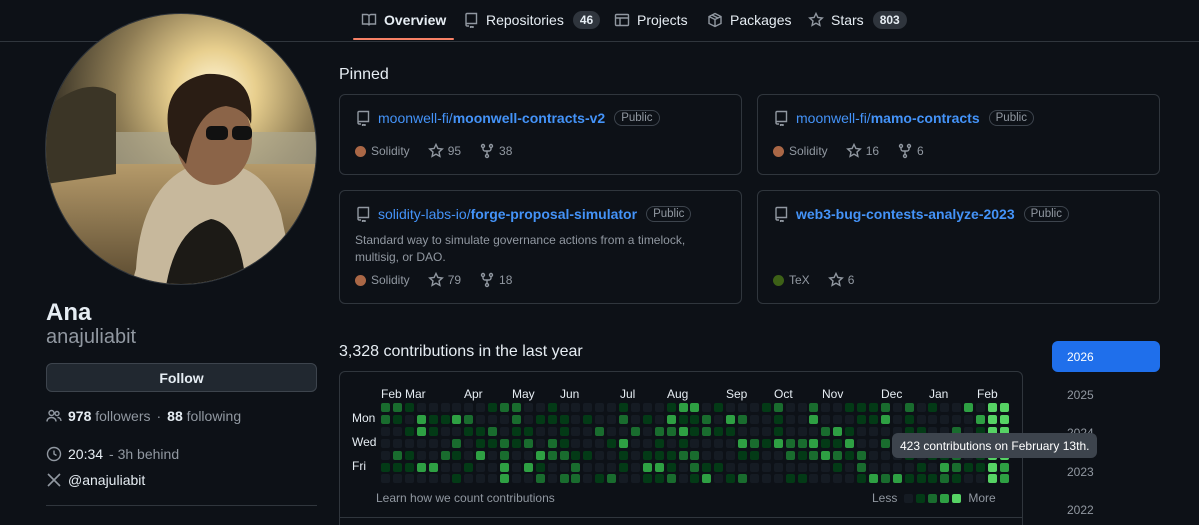 This screenshot has height=525, width=1199. What do you see at coordinates (651, 20) in the screenshot?
I see `tab-projects: Projects` at bounding box center [651, 20].